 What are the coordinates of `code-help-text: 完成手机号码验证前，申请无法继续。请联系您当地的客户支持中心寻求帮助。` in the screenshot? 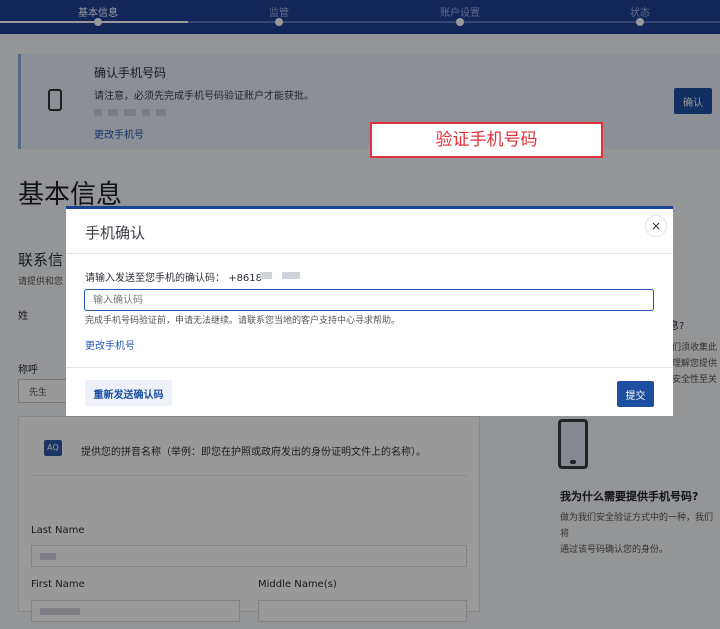 It's located at (243, 321).